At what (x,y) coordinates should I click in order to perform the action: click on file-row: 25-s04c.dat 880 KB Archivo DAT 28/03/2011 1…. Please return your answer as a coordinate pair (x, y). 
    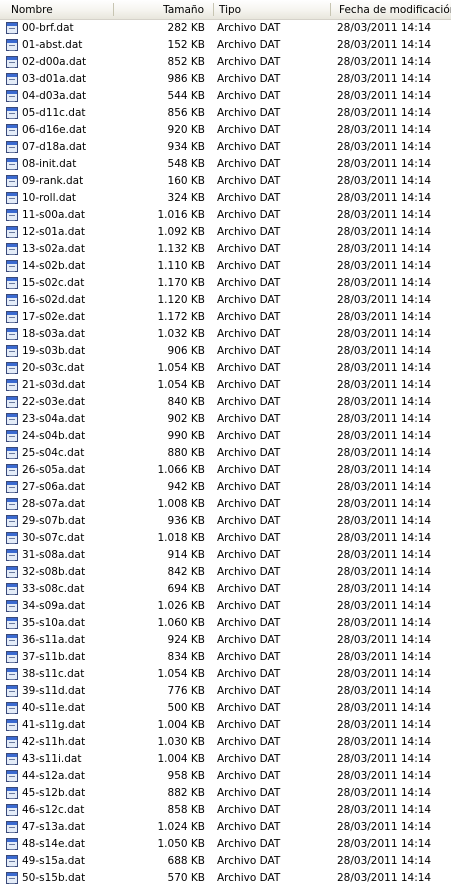
    Looking at the image, I should click on (225, 453).